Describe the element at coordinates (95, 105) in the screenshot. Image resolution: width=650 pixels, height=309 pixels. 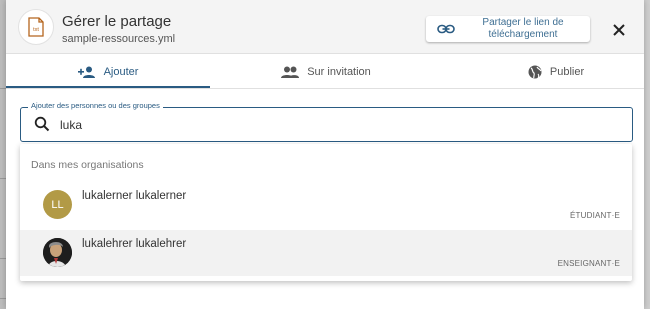
I see `search-field-label: Ajouter des personnes ou des groupes` at that location.